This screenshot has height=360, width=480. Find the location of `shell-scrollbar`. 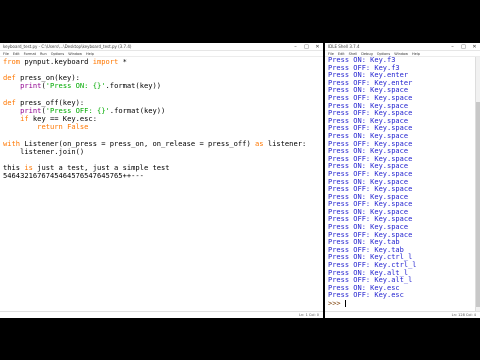

shell-scrollbar is located at coordinates (477, 184).